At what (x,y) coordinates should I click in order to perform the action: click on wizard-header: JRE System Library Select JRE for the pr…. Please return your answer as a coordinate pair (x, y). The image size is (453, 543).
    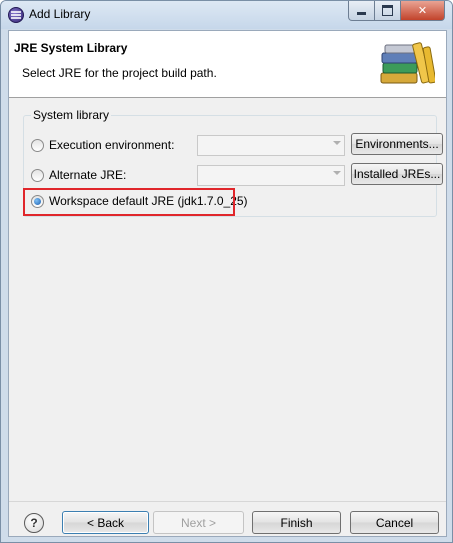
    Looking at the image, I should click on (227, 64).